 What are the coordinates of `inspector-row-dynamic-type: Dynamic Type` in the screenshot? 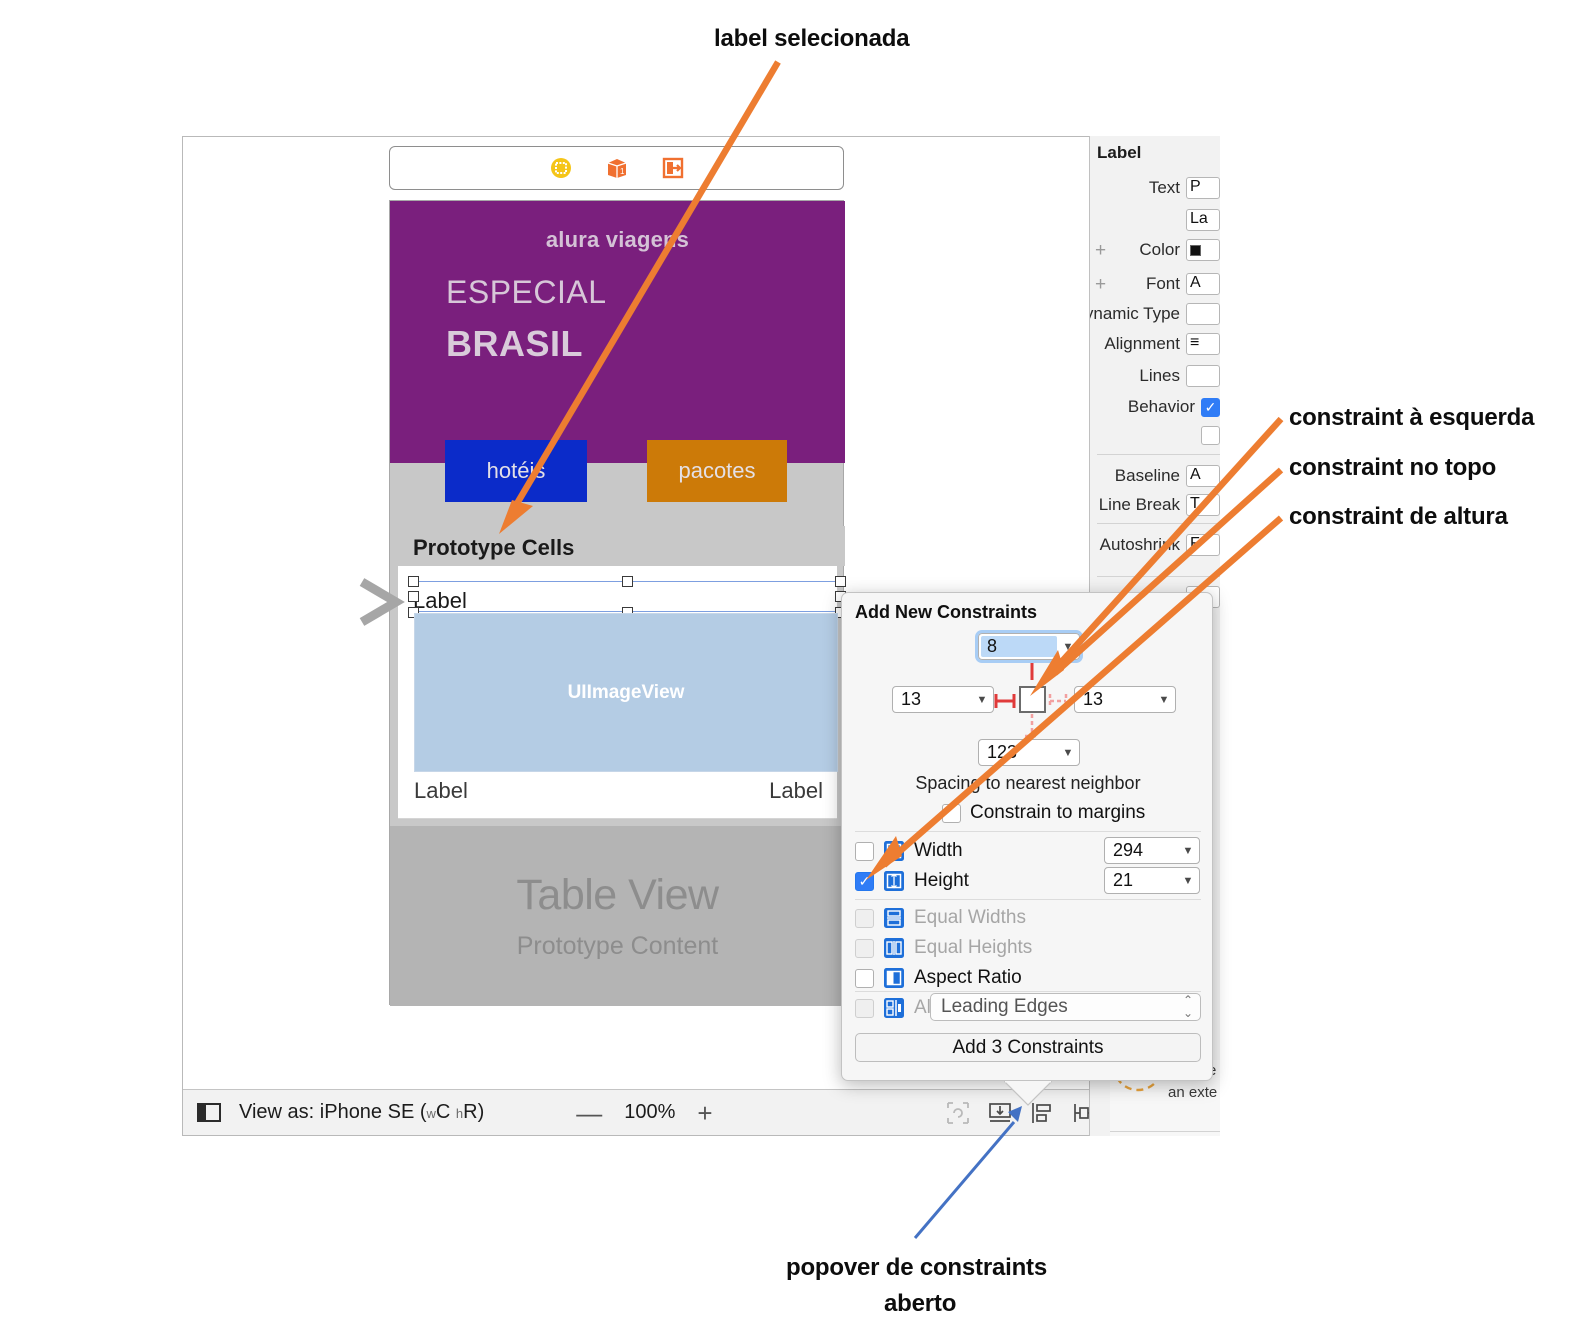 It's located at (1155, 314).